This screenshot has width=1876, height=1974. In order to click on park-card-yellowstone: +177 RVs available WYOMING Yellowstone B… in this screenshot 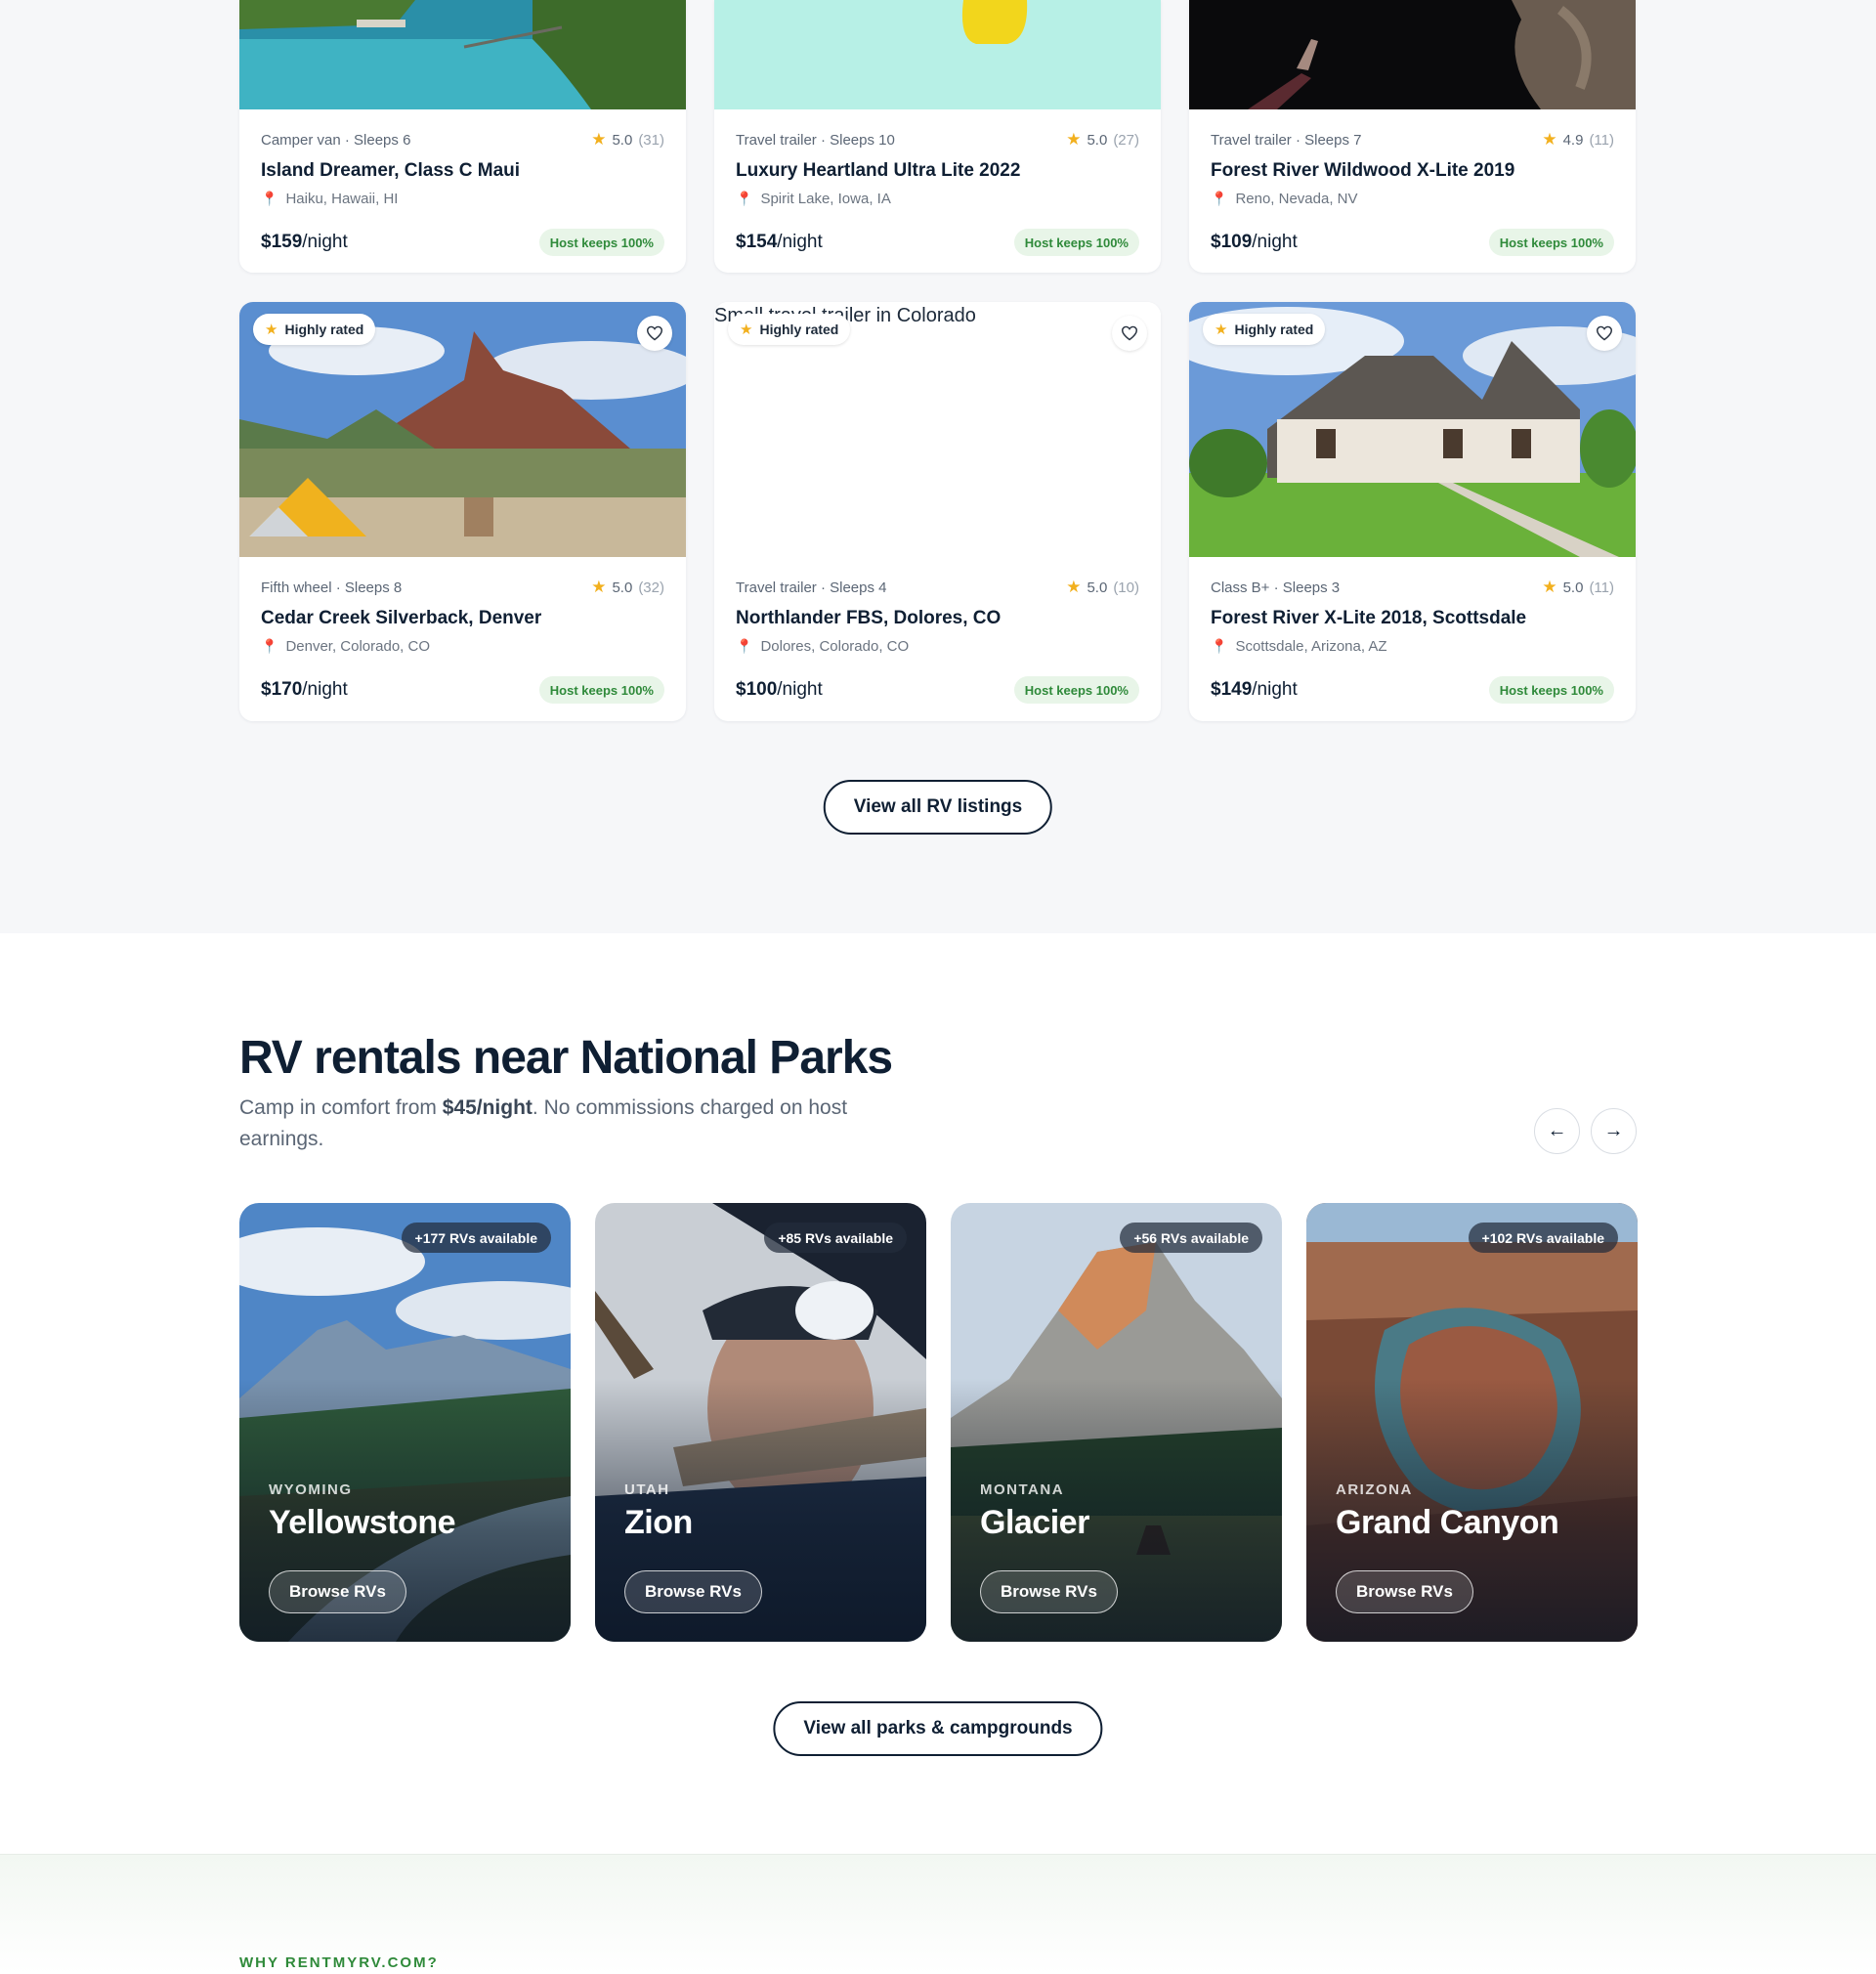, I will do `click(405, 1422)`.